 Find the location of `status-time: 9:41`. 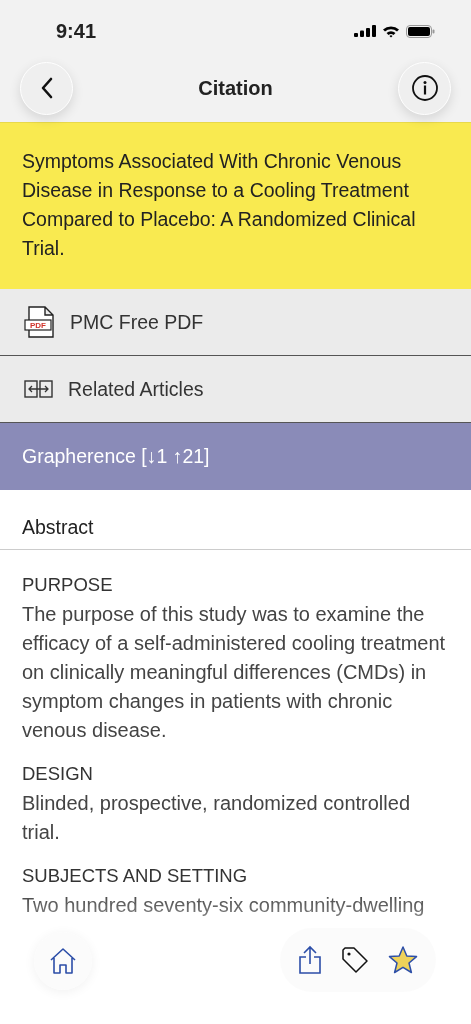

status-time: 9:41 is located at coordinates (77, 31).